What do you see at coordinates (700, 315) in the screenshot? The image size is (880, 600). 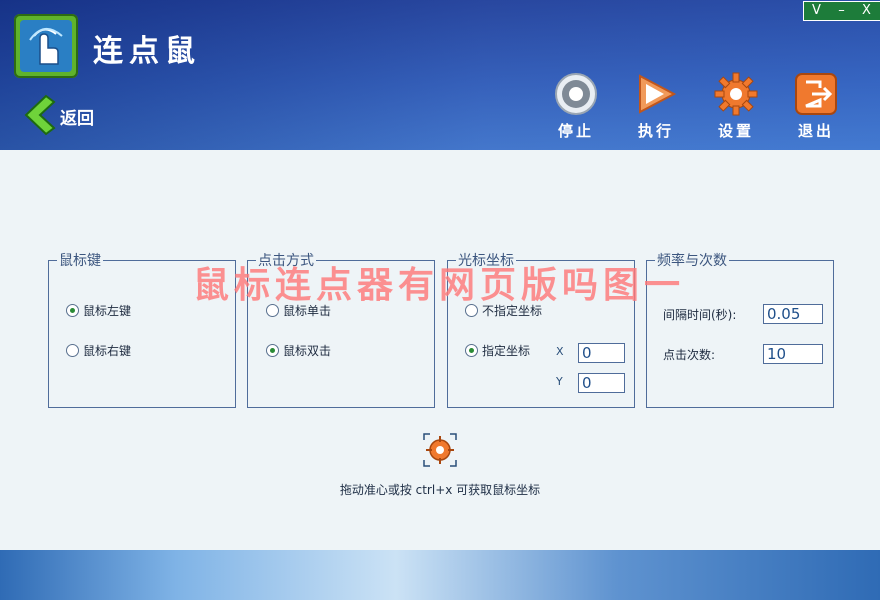 I see `interval-label: 间隔时间(秒):` at bounding box center [700, 315].